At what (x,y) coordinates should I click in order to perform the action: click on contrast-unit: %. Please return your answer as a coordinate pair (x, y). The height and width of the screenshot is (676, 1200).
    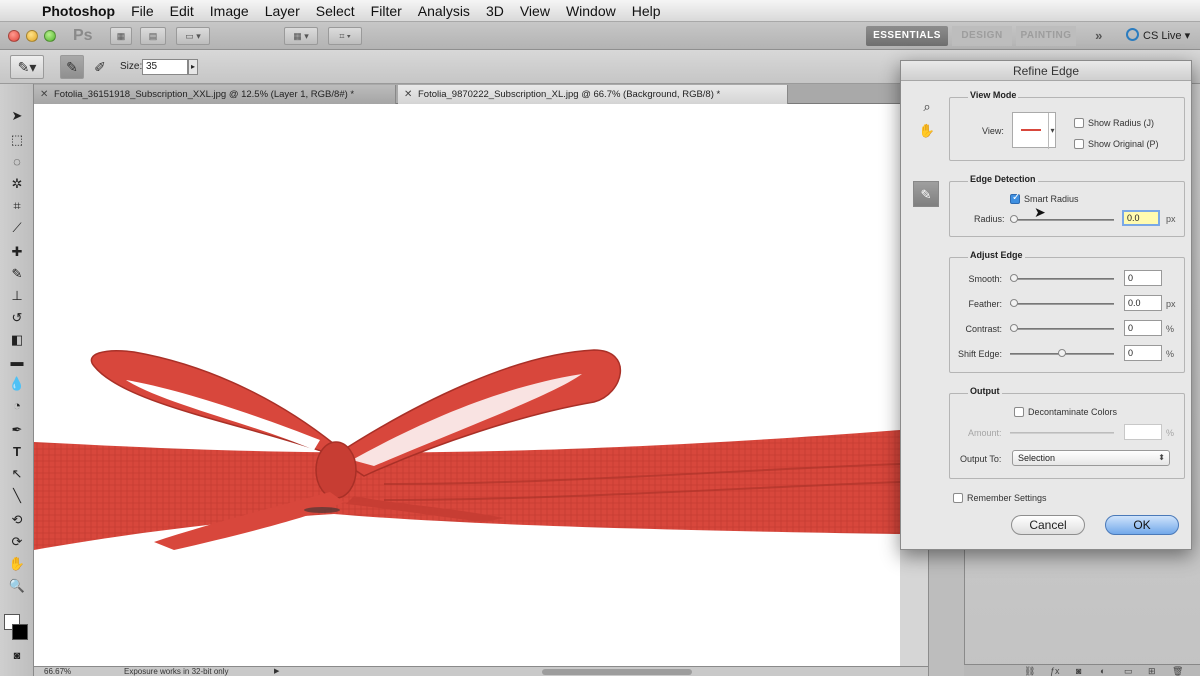
    Looking at the image, I should click on (1170, 329).